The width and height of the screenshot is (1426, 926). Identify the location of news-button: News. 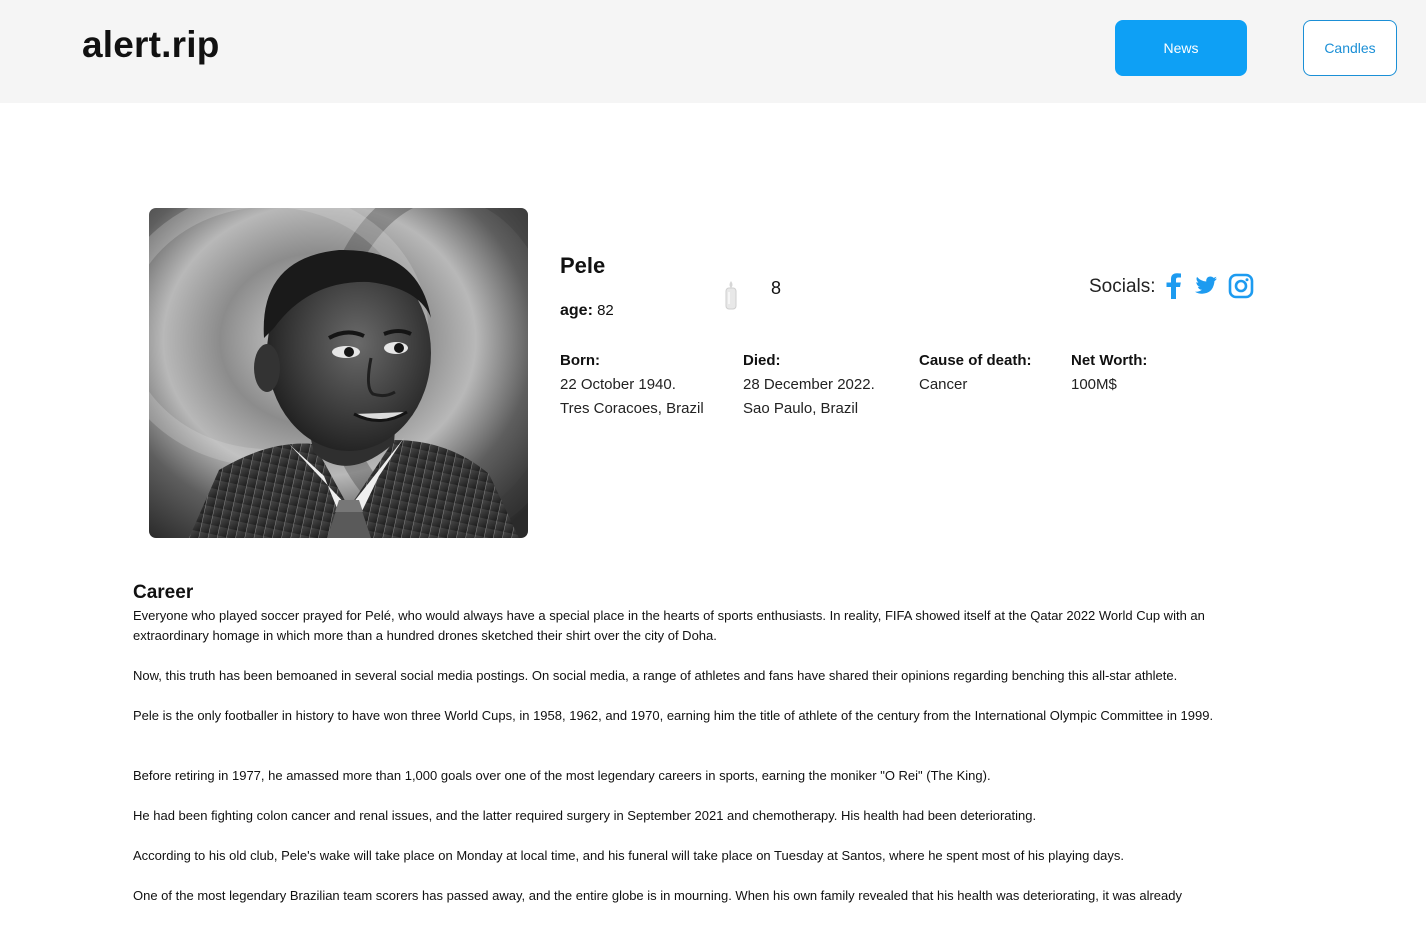
(1181, 48).